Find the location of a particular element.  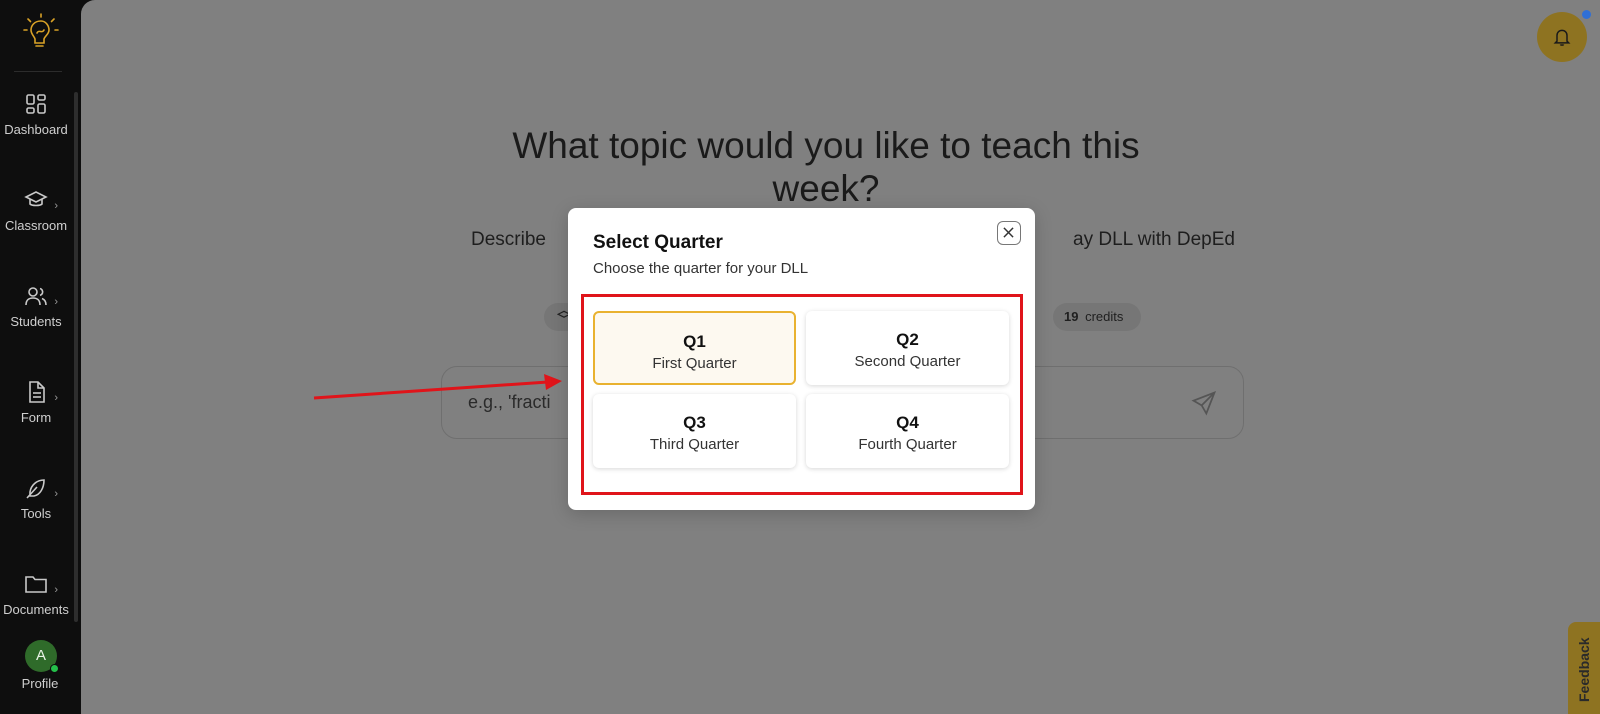

feather-icon is located at coordinates (36, 488).